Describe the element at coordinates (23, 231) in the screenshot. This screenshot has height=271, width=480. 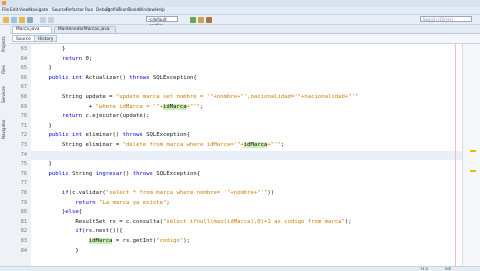
I see `line-number: 82` at that location.